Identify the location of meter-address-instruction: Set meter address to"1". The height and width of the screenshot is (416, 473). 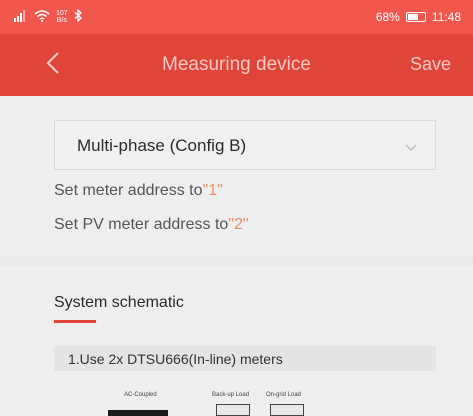
(138, 191).